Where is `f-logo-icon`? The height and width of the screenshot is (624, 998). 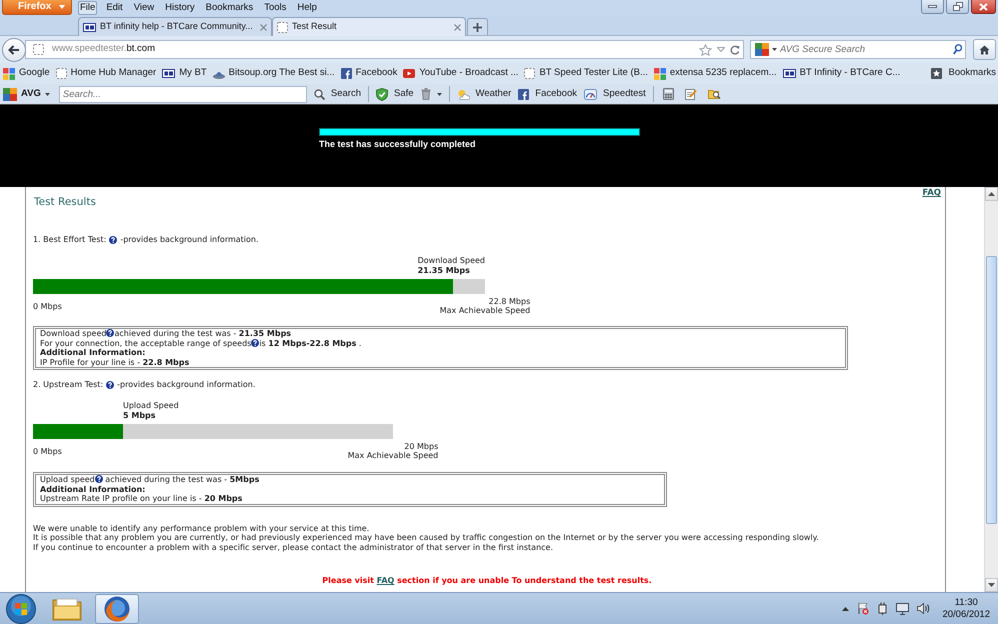 f-logo-icon is located at coordinates (346, 73).